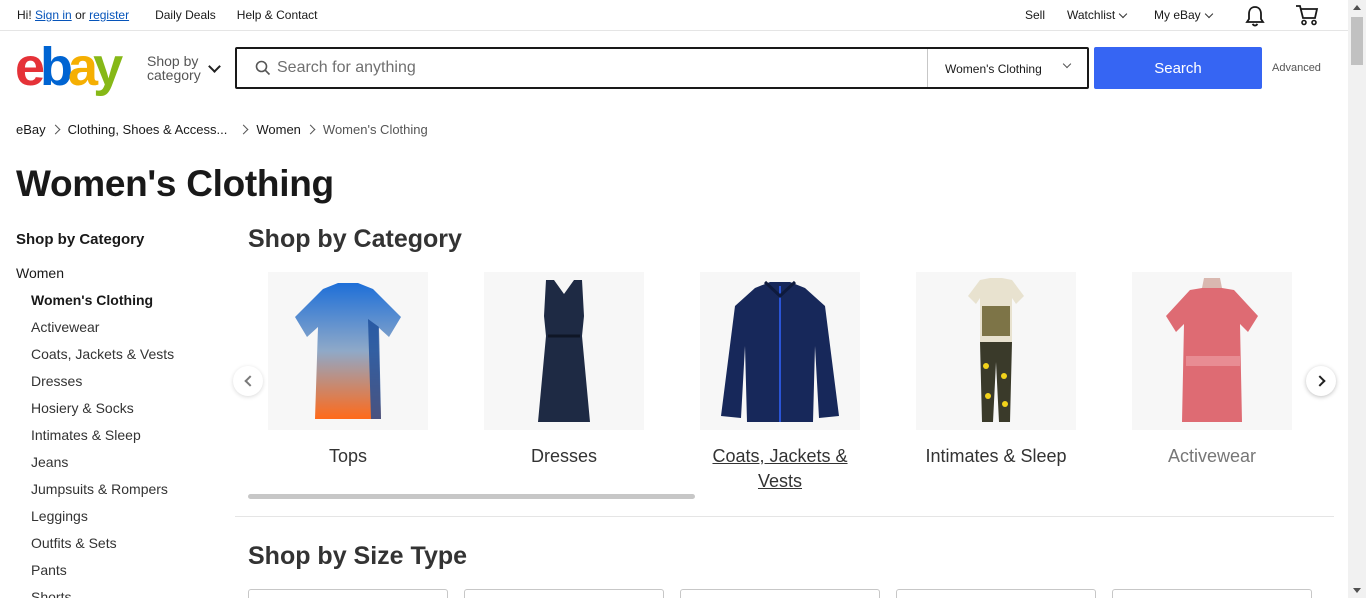 The width and height of the screenshot is (1366, 598). Describe the element at coordinates (263, 70) in the screenshot. I see `search-icon` at that location.